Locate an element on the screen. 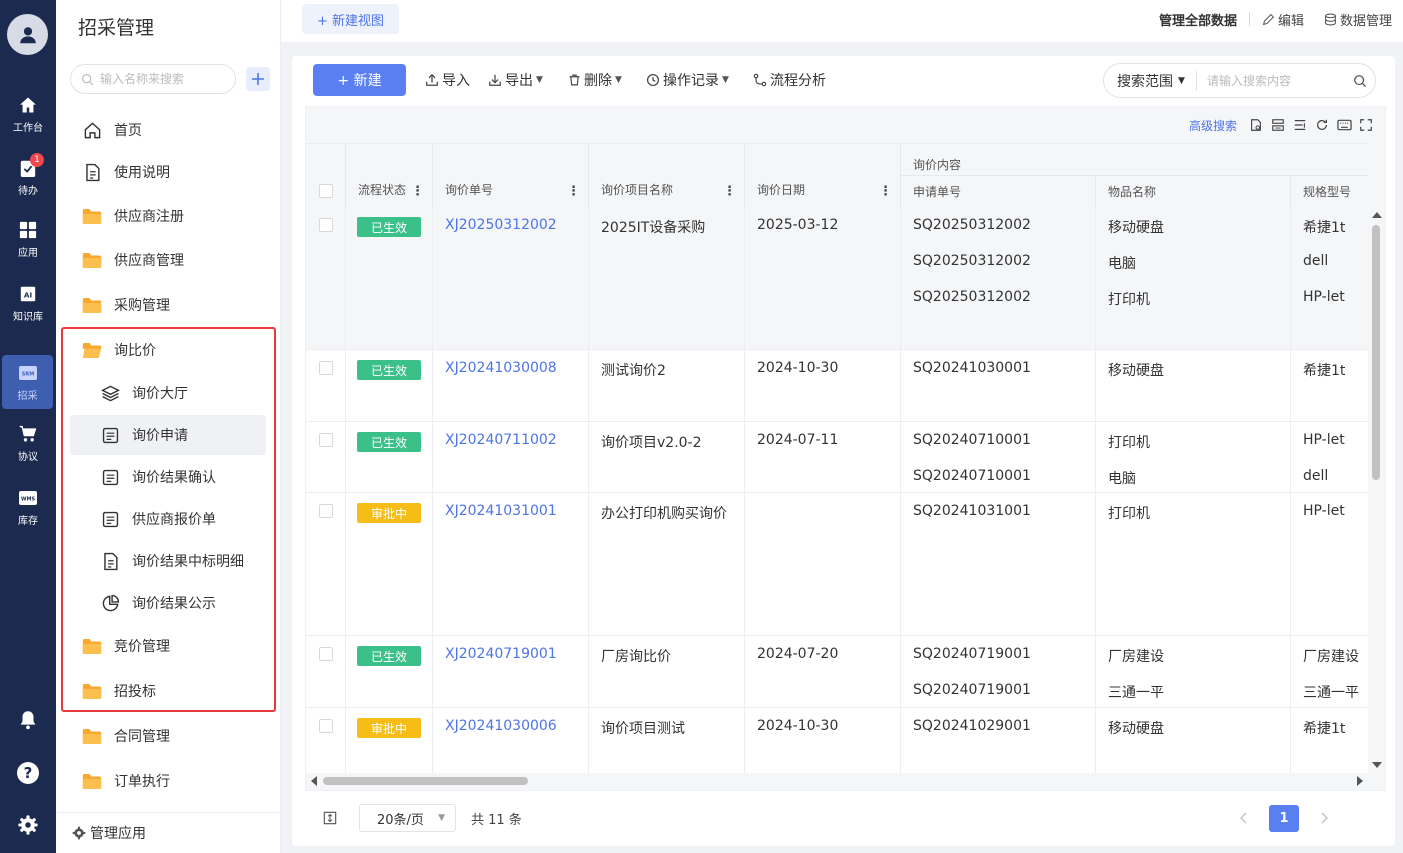  toolbar: + 新建 导入 导出 ▼ 删除 ▼ 操作记录 ▼ 流程分析 搜索范围 ▼ is located at coordinates (843, 80).